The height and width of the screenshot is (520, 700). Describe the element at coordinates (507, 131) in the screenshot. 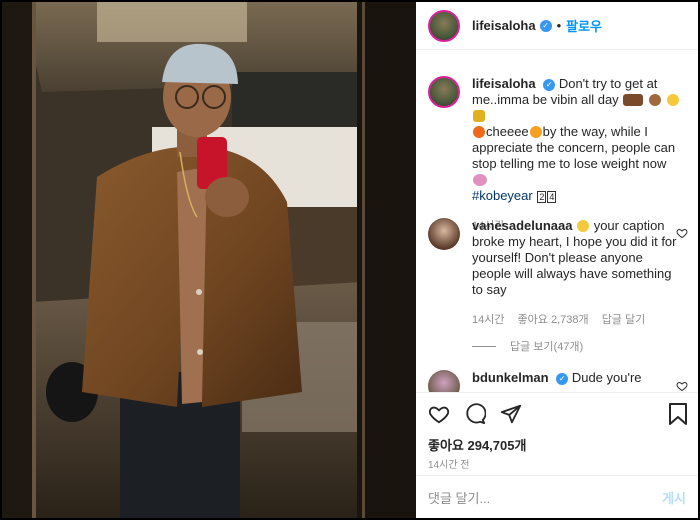

I see `caption-text-2: cheeee` at that location.